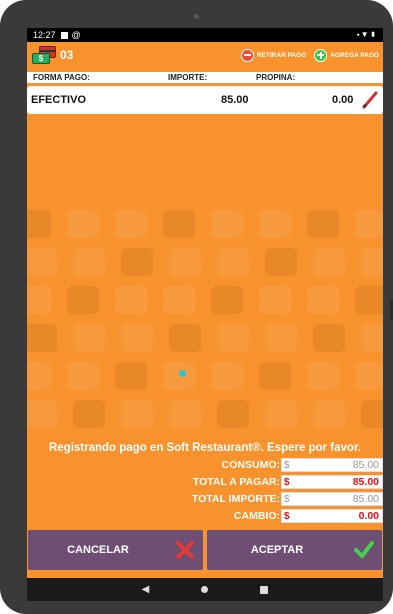 This screenshot has width=393, height=614. What do you see at coordinates (250, 465) in the screenshot?
I see `total-label: CONSUMO:` at bounding box center [250, 465].